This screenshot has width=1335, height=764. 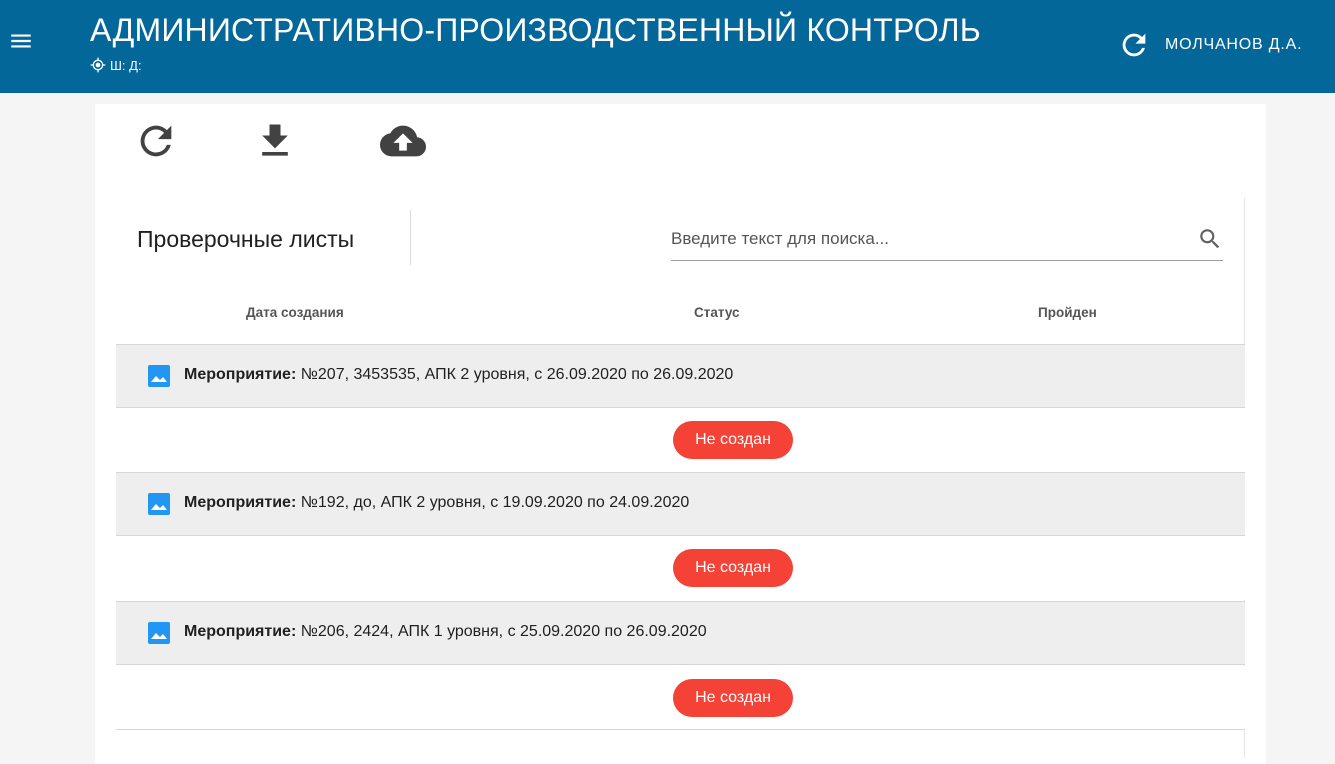 I want to click on cloud-upload-icon, so click(x=403, y=141).